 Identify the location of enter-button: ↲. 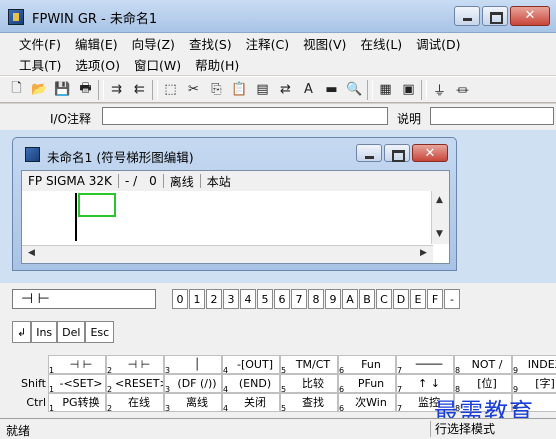
(22, 332).